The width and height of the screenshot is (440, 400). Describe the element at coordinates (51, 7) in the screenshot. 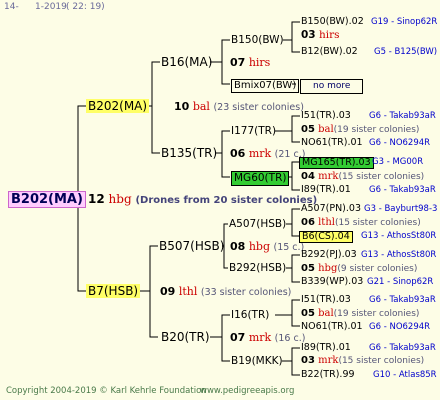

I see `header-date: 1-2019` at that location.